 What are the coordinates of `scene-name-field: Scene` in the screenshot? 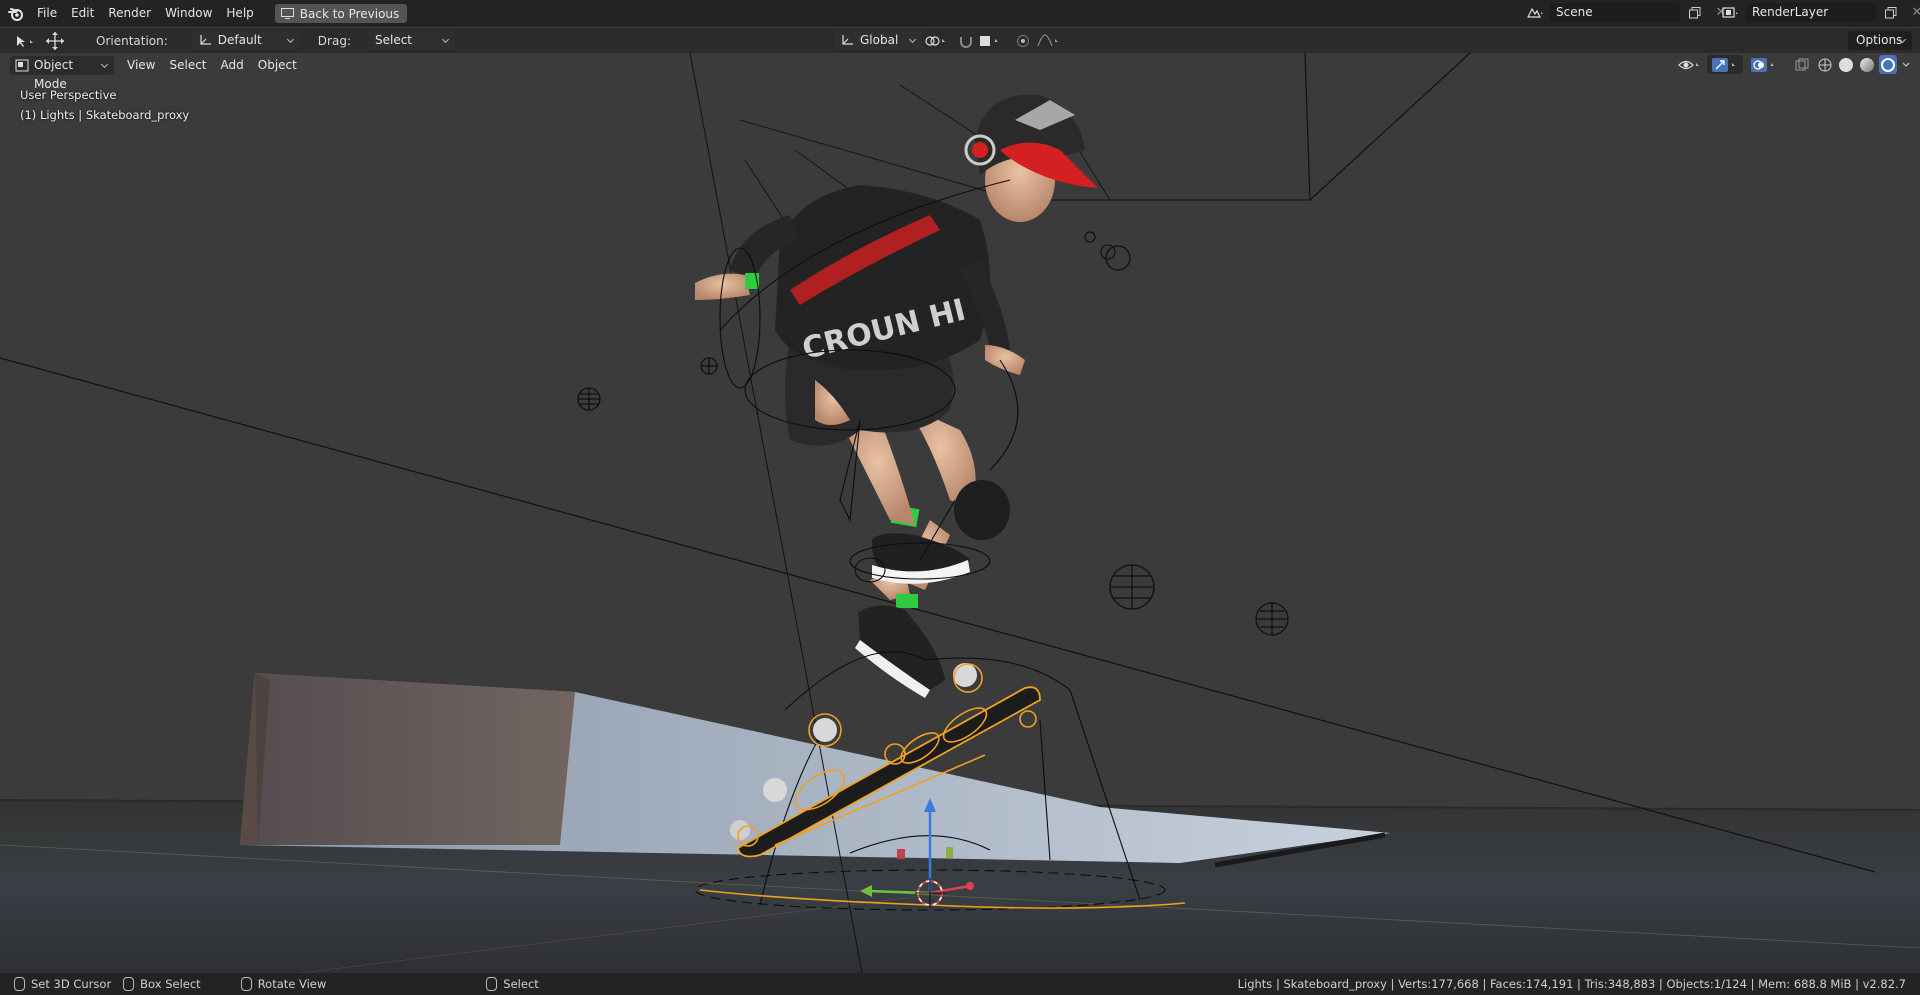 It's located at (1615, 12).